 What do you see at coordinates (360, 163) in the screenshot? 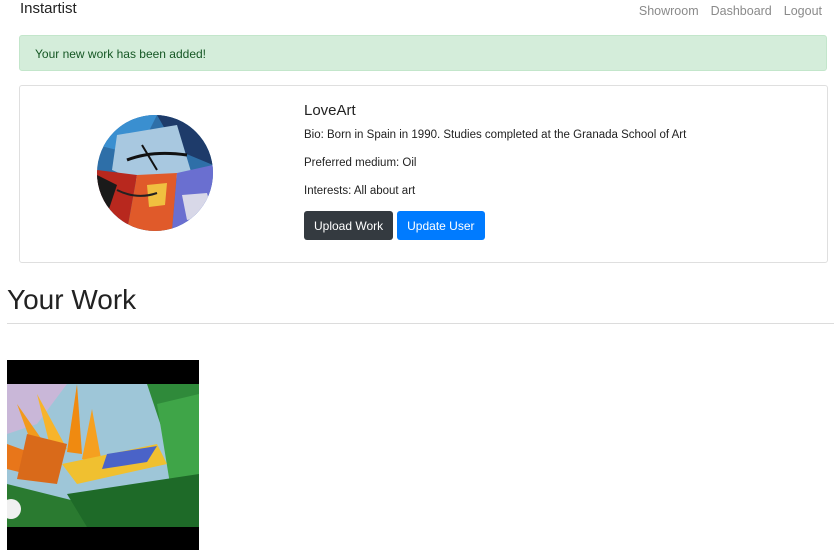
I see `profile-medium: Preferred medium: Oil` at bounding box center [360, 163].